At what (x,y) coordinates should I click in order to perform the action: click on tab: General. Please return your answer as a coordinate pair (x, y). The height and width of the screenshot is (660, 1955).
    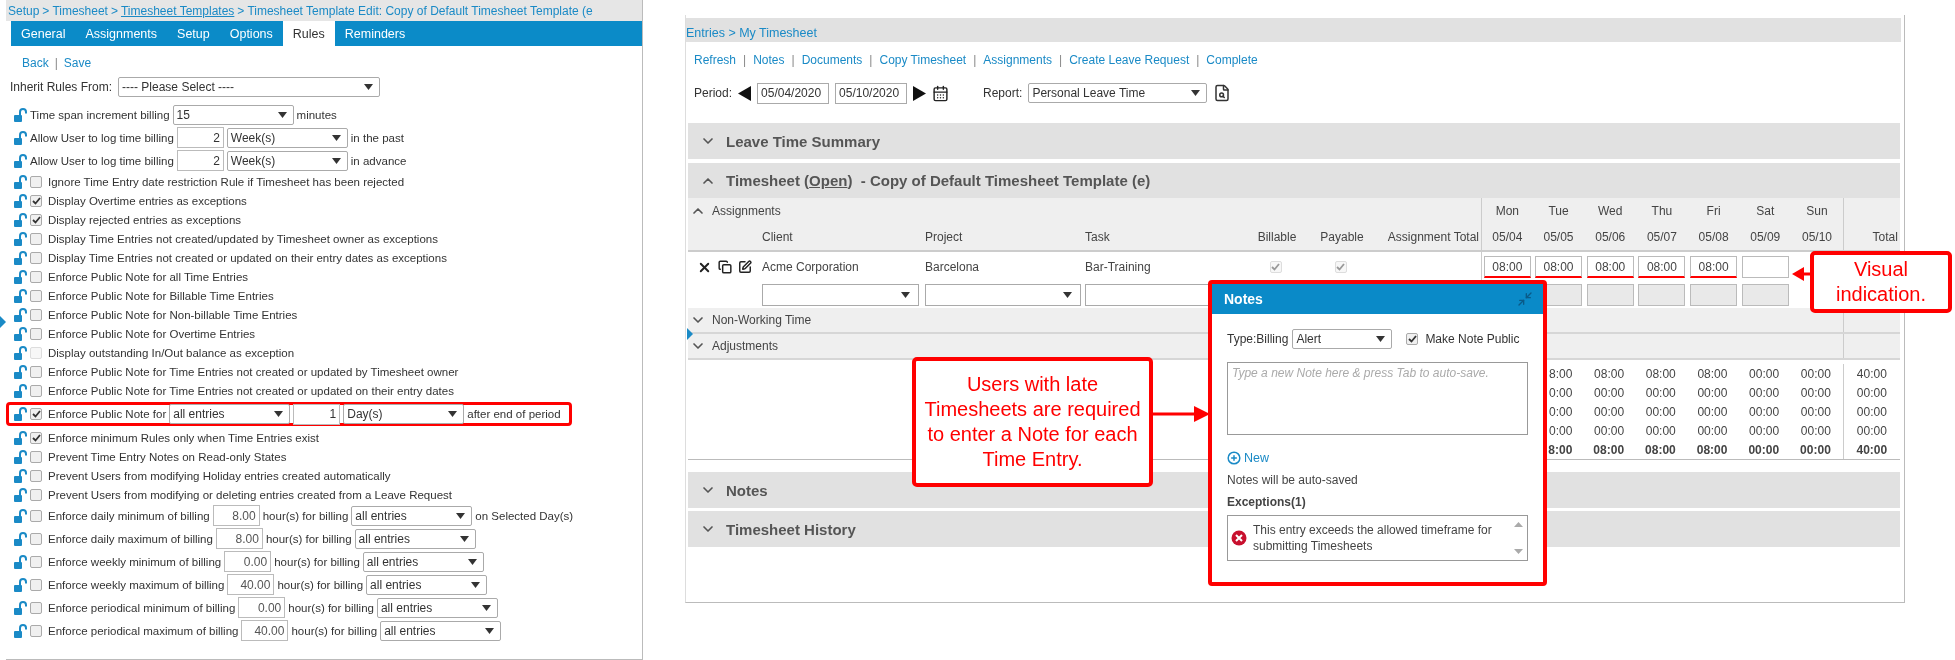
    Looking at the image, I should click on (43, 33).